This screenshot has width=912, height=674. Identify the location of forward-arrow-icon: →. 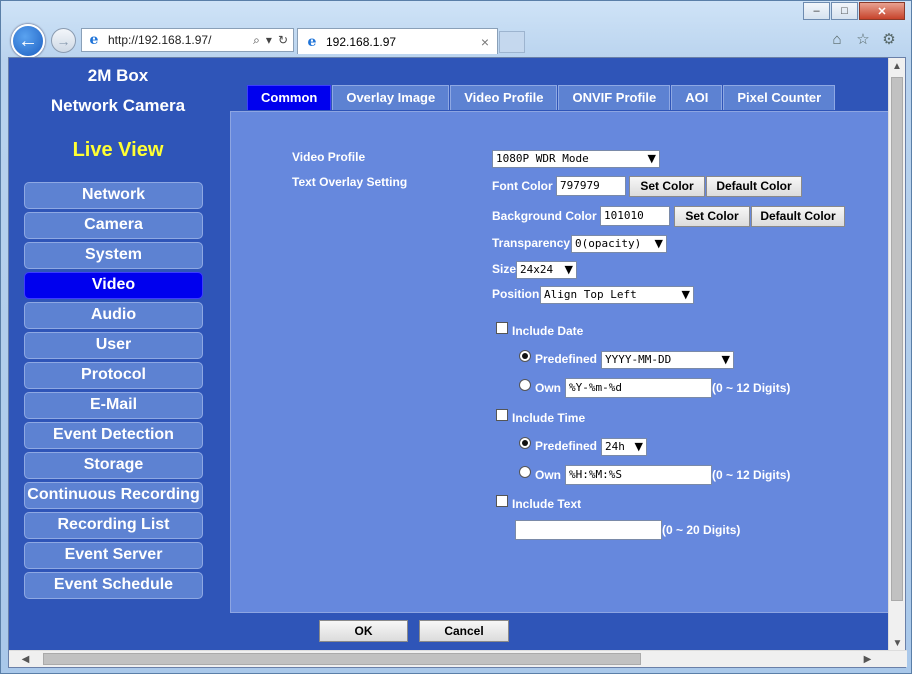
(63, 40).